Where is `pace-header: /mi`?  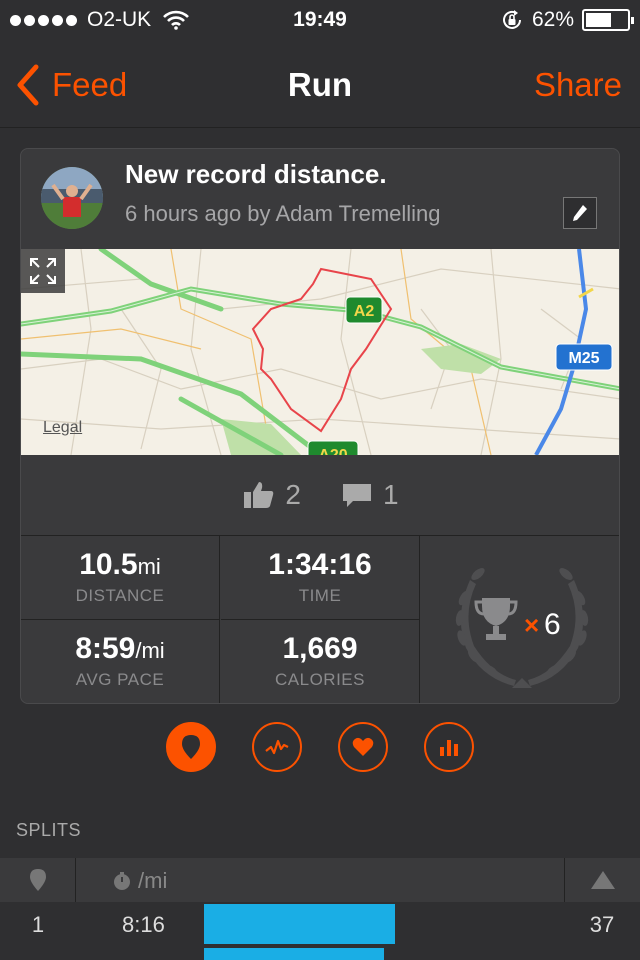 pace-header: /mi is located at coordinates (139, 881).